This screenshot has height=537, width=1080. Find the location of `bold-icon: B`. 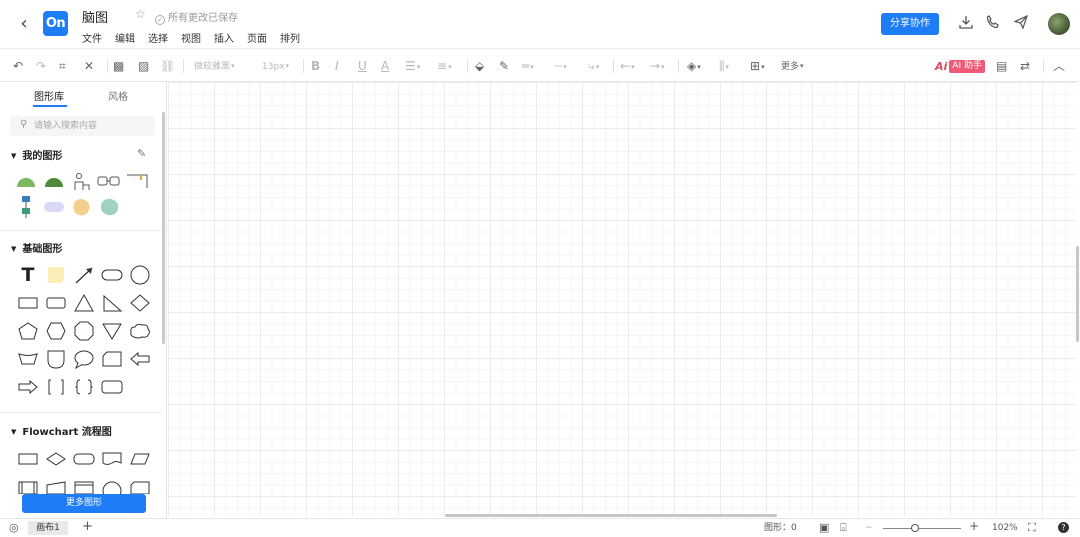

bold-icon: B is located at coordinates (315, 66).